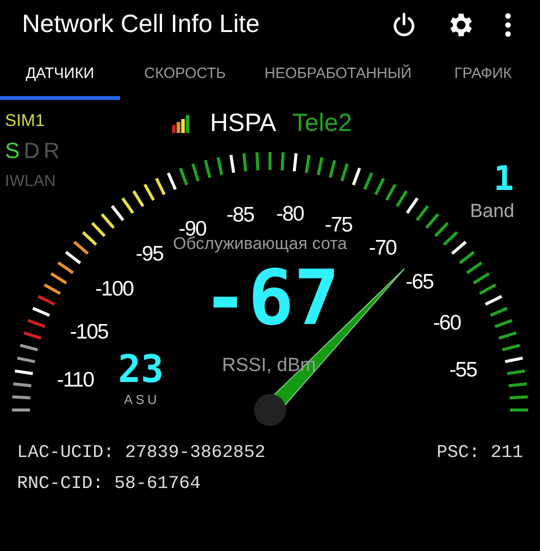 The image size is (540, 551). Describe the element at coordinates (142, 399) in the screenshot. I see `asu-label: ASU` at that location.